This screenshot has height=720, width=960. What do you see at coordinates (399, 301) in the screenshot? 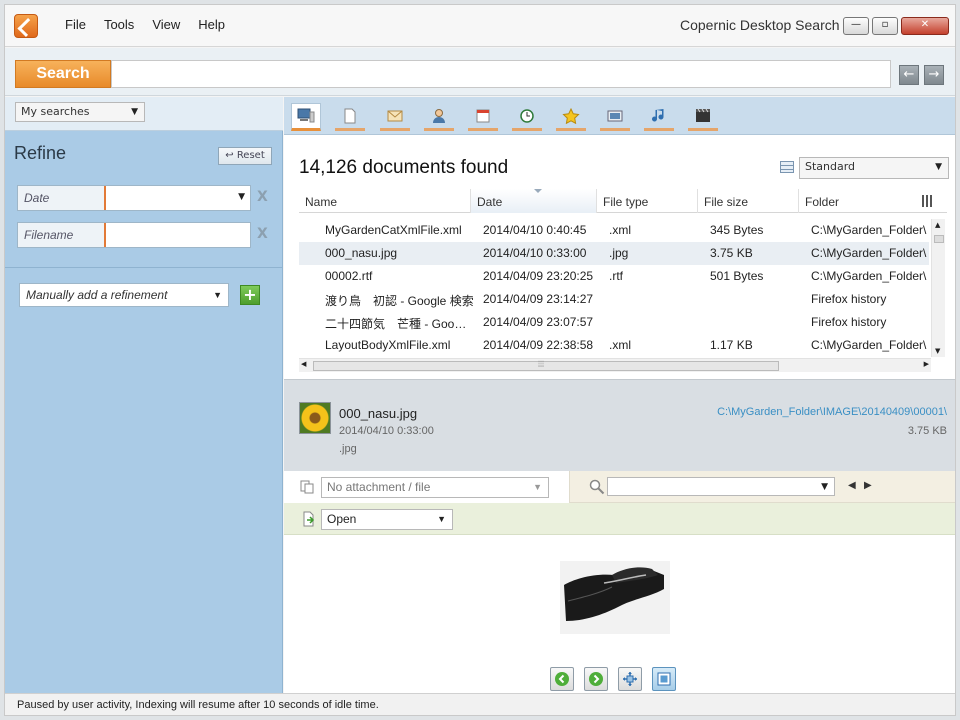
I see `row-name: 渡り鳥 初認 - Google 検索` at bounding box center [399, 301].